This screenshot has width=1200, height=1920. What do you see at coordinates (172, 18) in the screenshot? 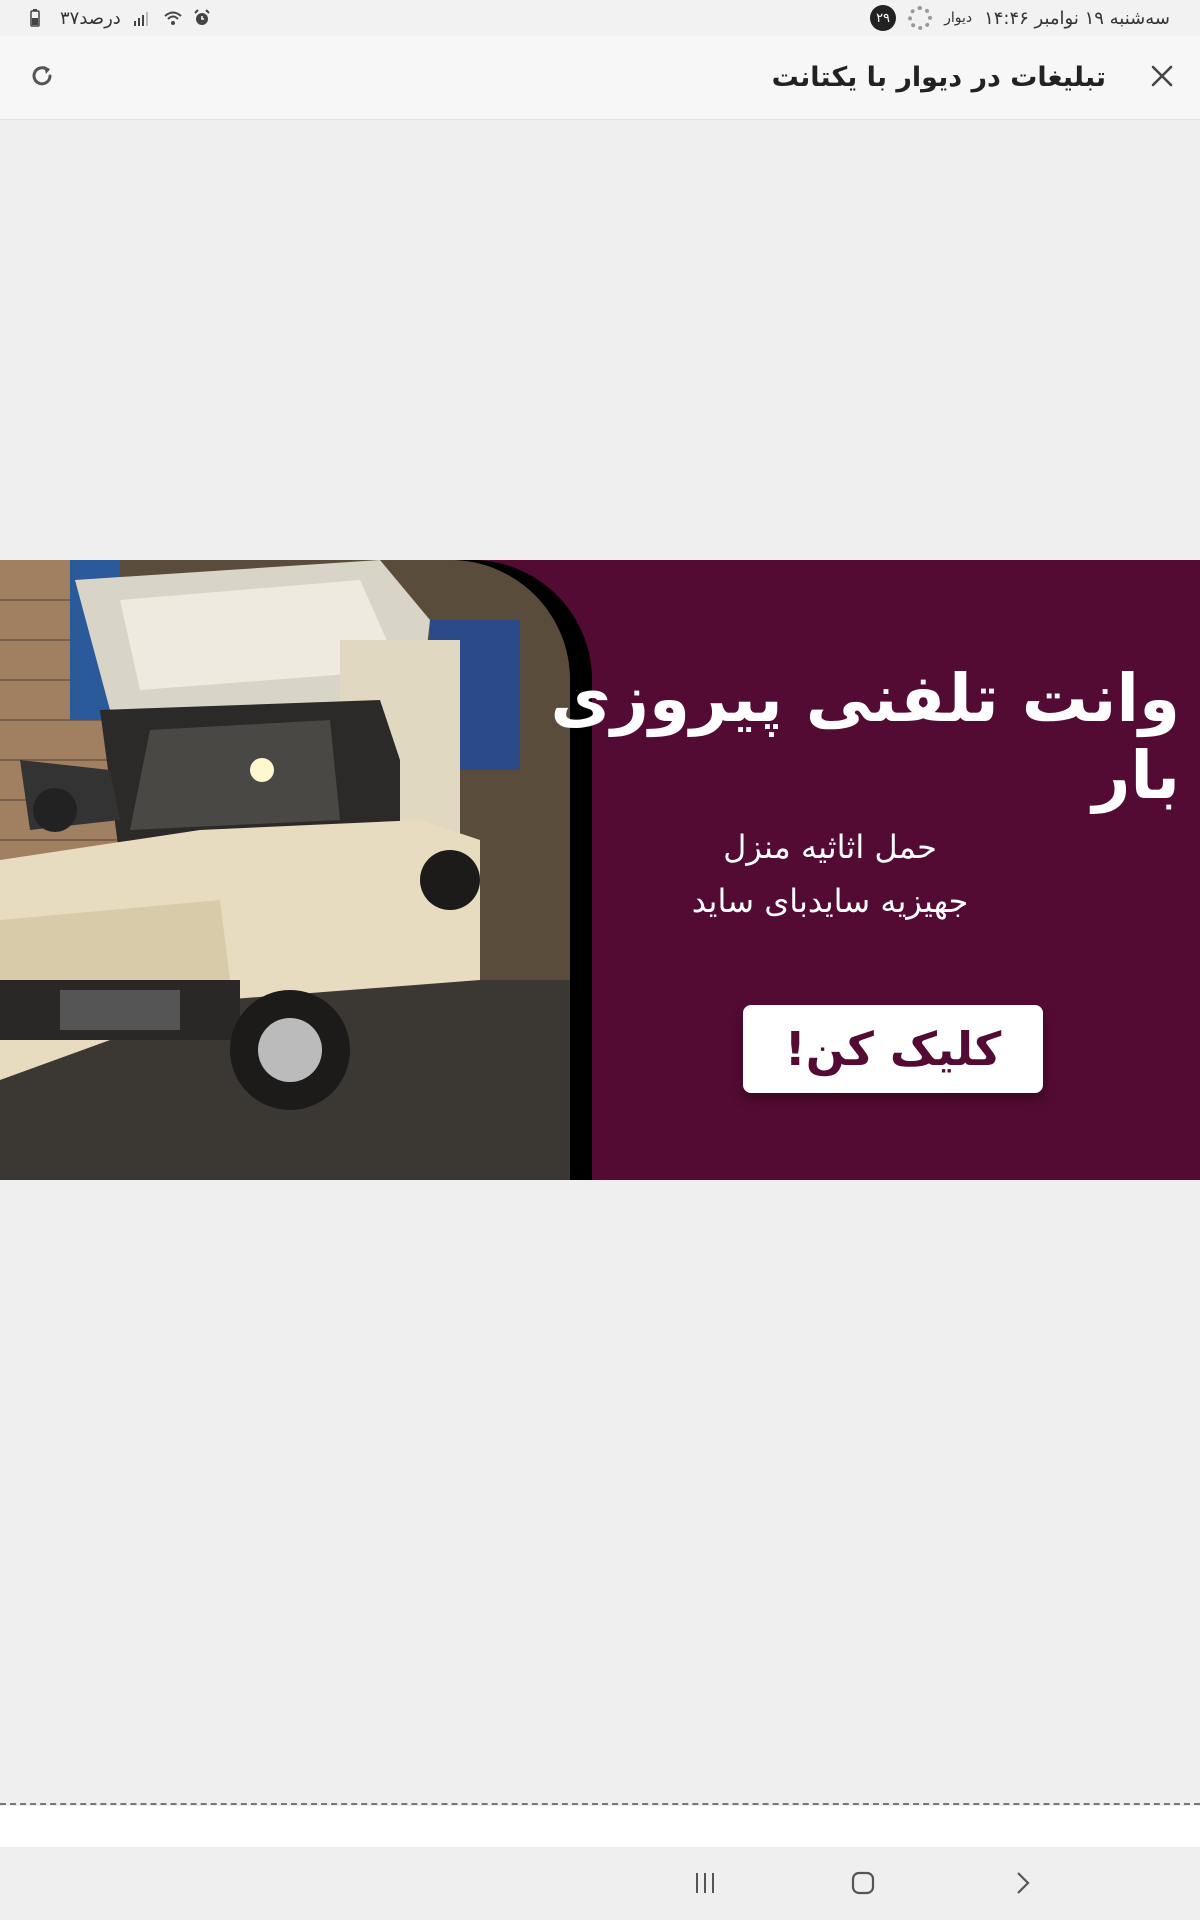
I see `wifi-icon` at bounding box center [172, 18].